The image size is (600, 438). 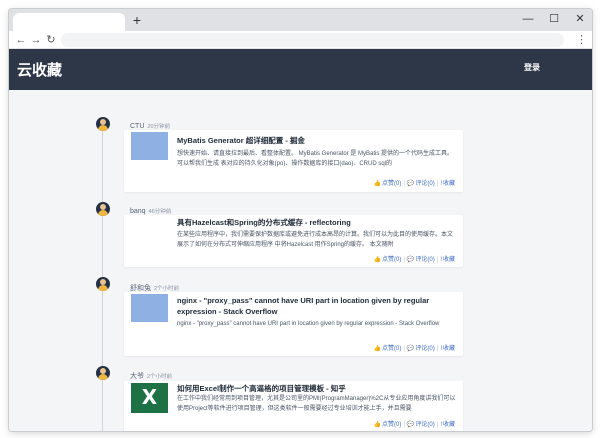 I want to click on minimize-button: —, so click(x=528, y=19).